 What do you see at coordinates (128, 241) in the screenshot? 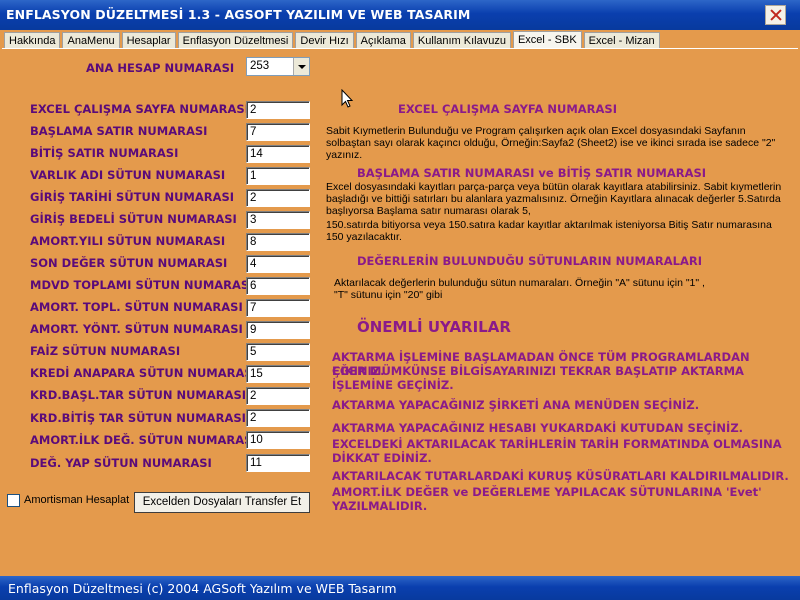
I see `field-label-amort-yili: AMORT.YILI SÜTUN NUMARASI` at bounding box center [128, 241].